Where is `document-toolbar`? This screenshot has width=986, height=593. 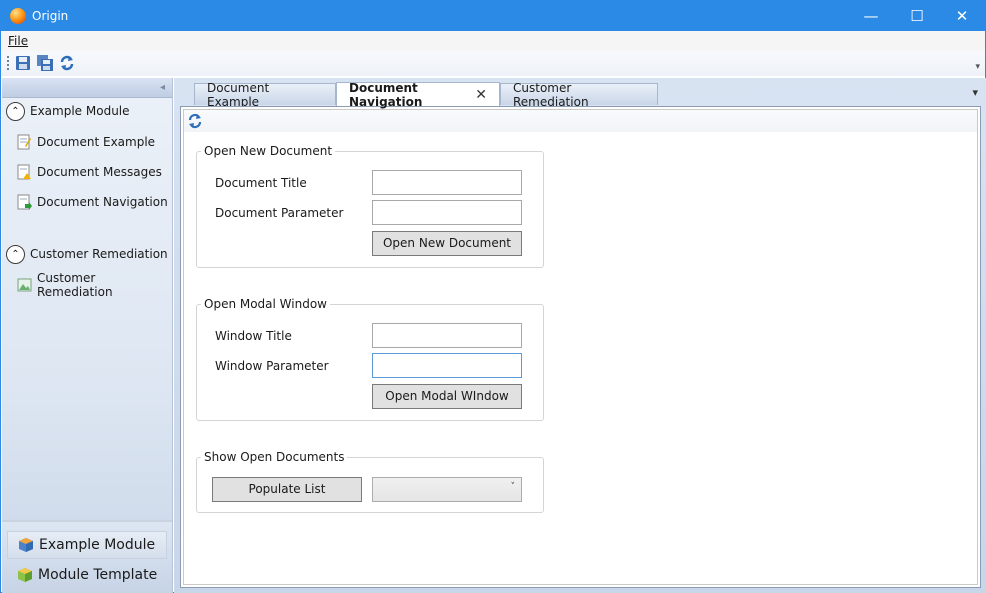 document-toolbar is located at coordinates (580, 121).